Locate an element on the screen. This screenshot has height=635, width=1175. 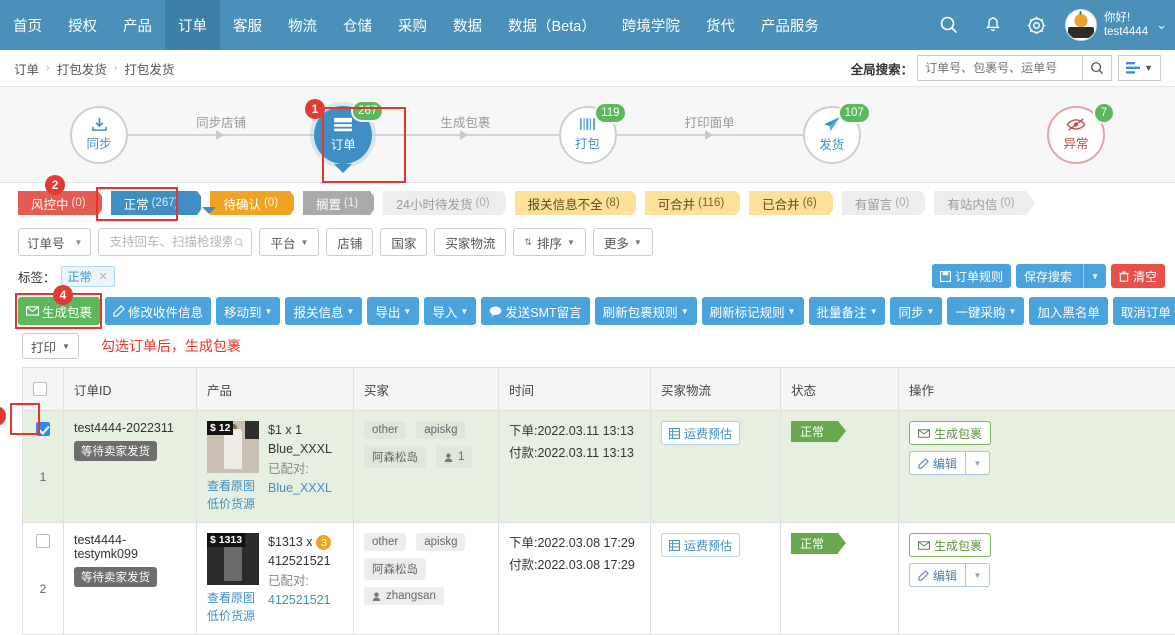
sync-button: 同步▼ is located at coordinates (916, 311).